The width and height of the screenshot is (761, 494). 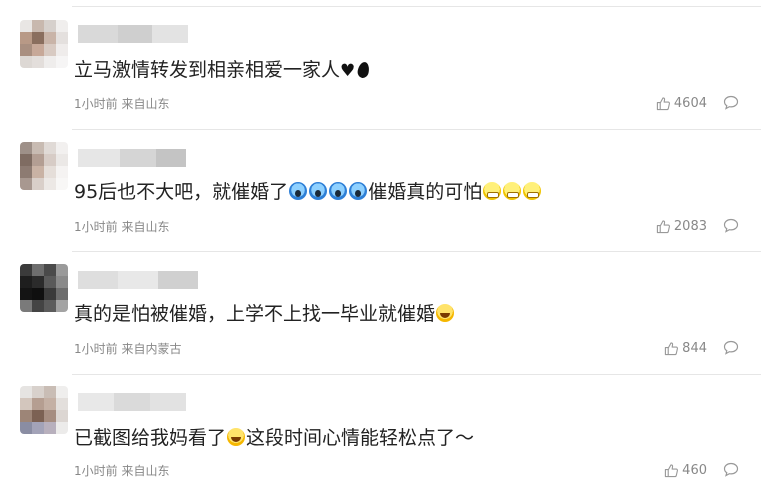 I want to click on laugh-emoji-icon, so click(x=236, y=437).